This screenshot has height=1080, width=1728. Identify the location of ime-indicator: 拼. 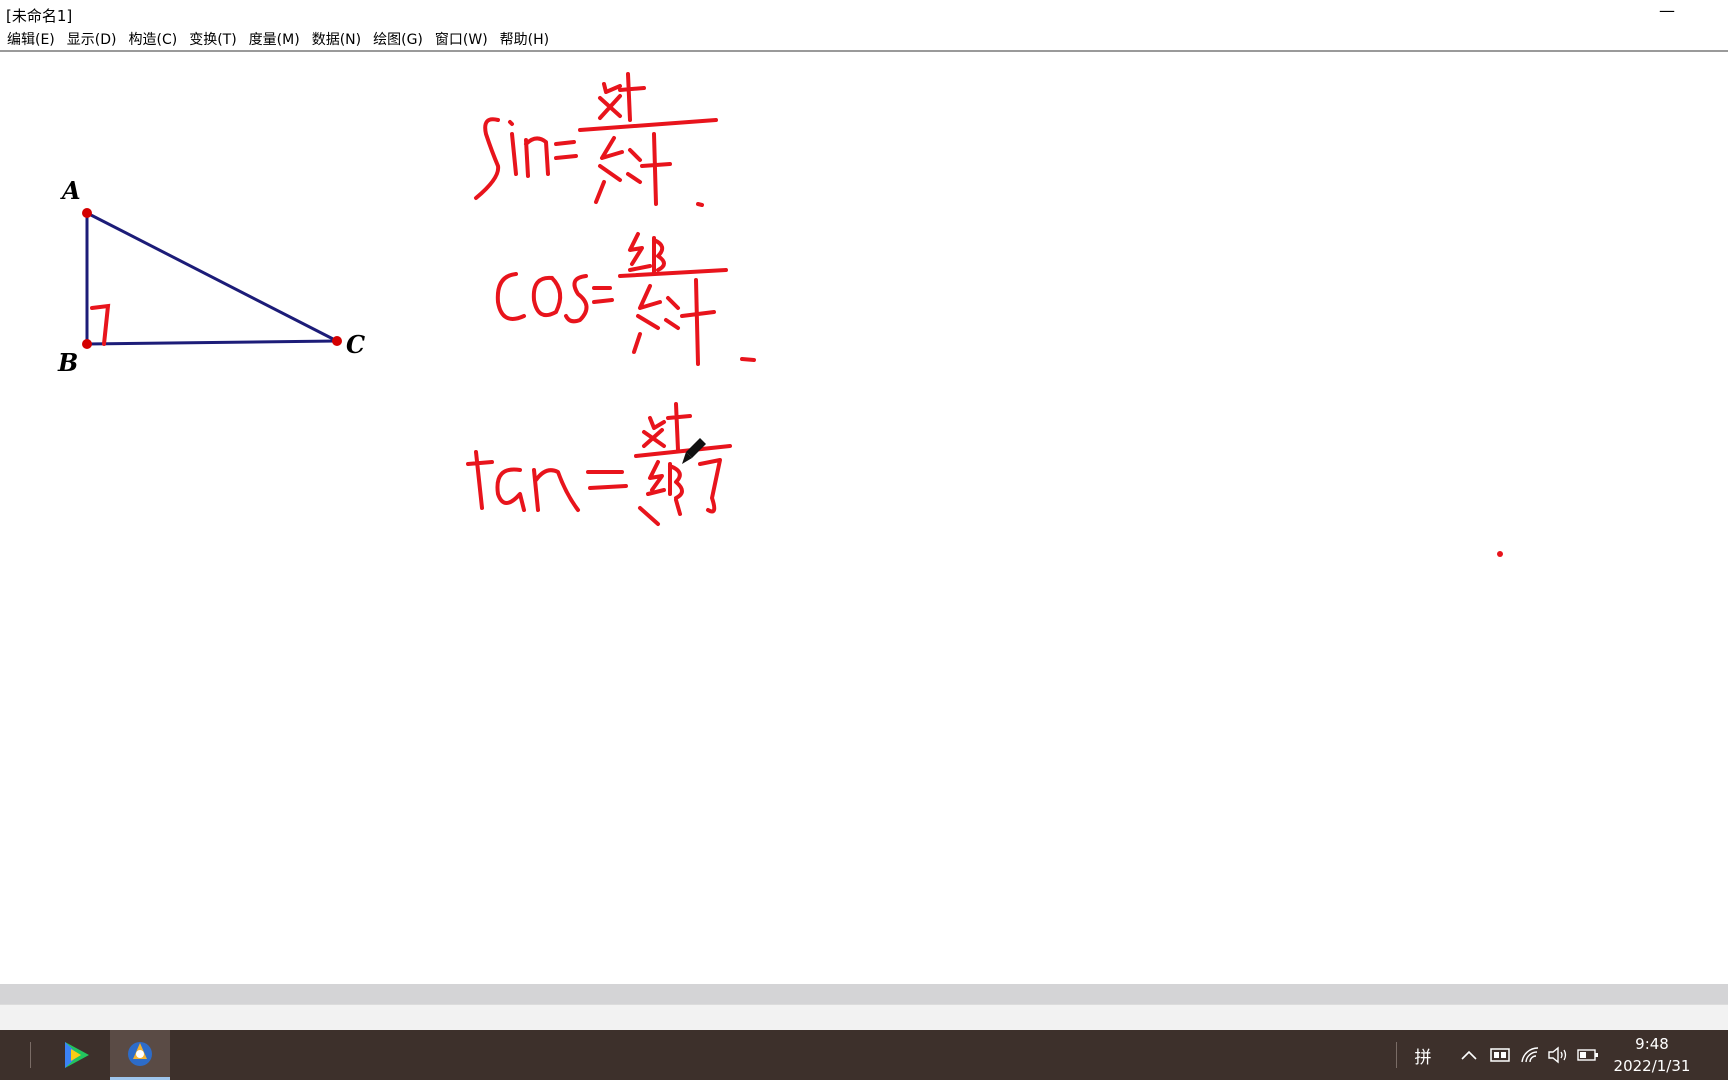
(1423, 1056).